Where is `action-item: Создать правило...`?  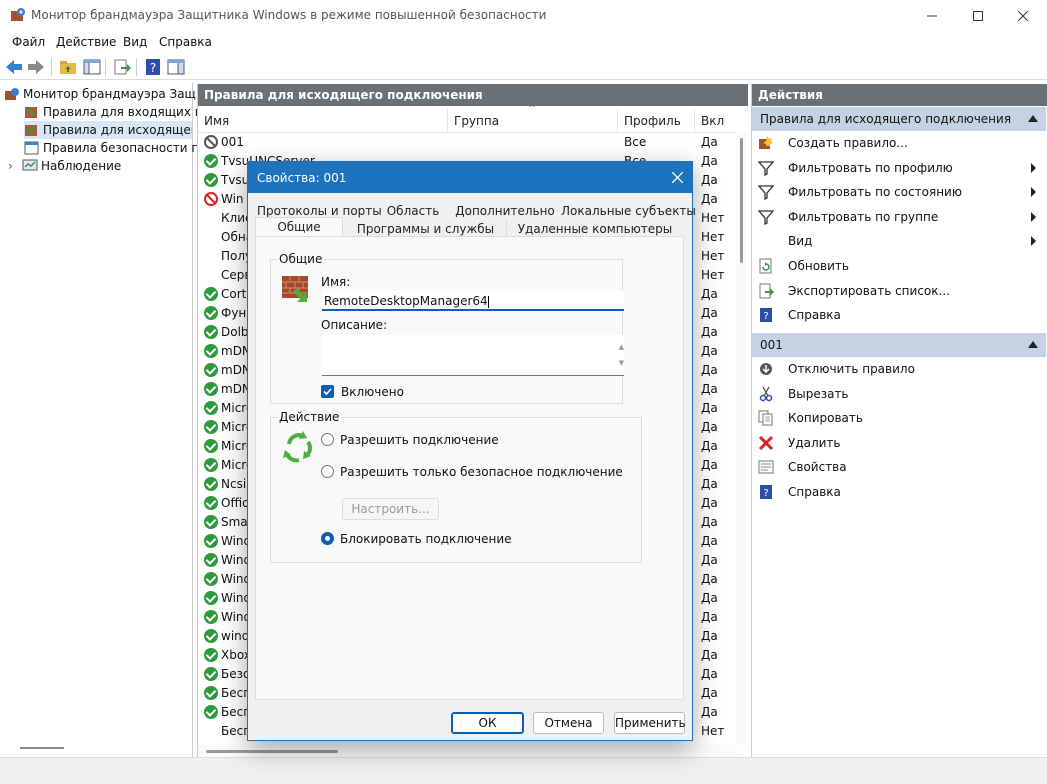 action-item: Создать правило... is located at coordinates (899, 143).